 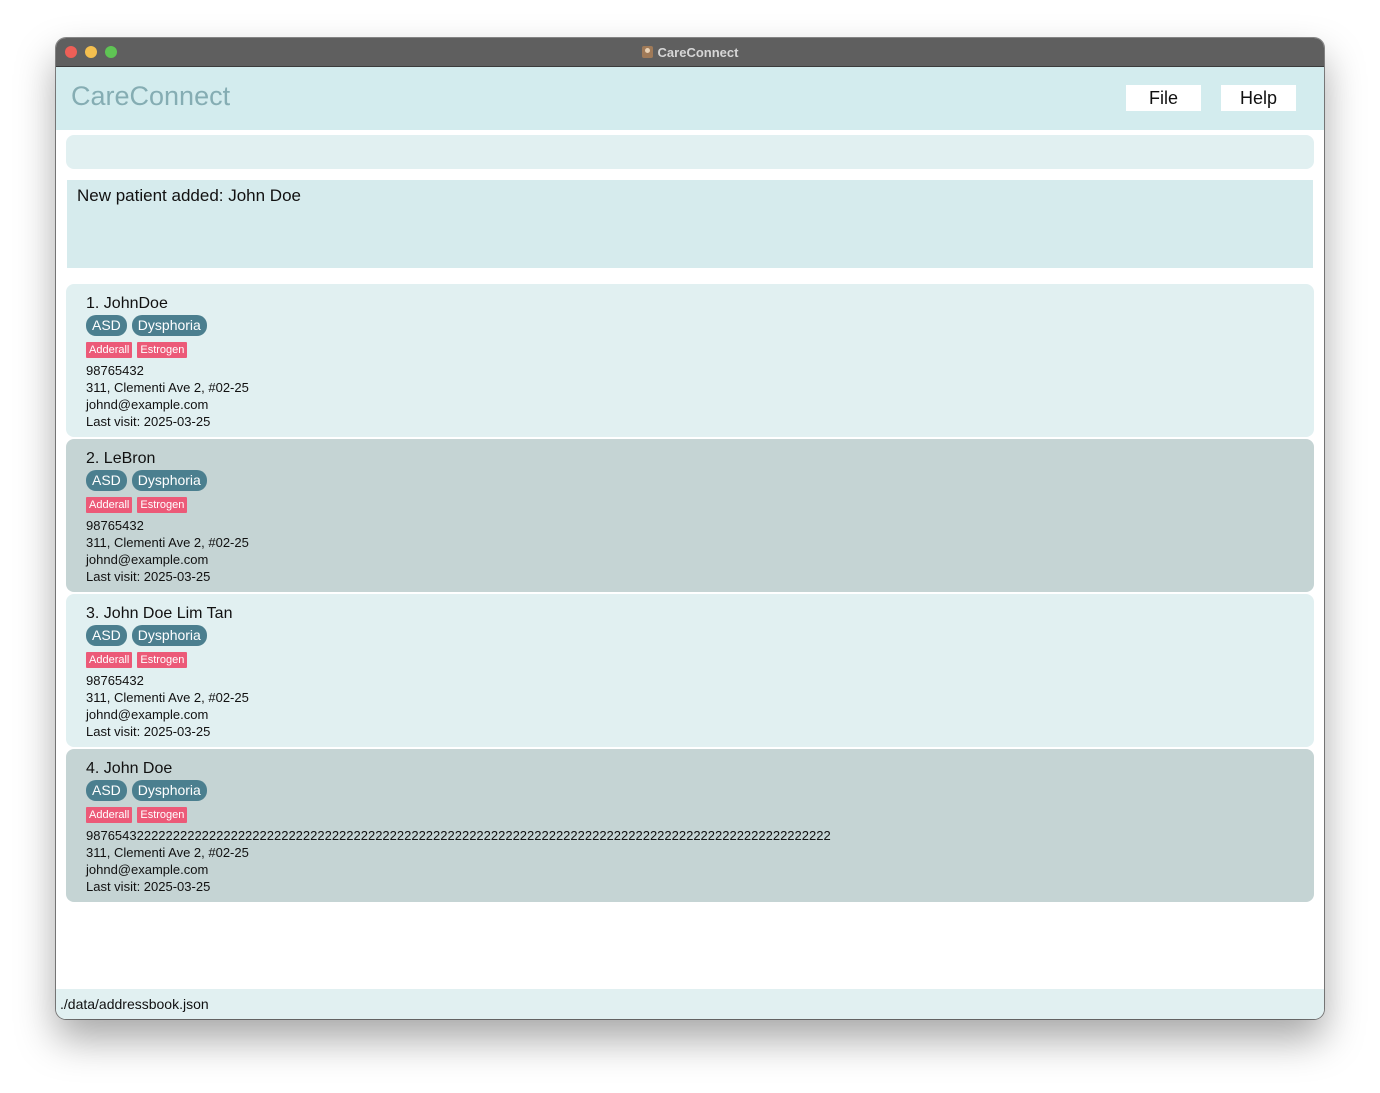 I want to click on command-input, so click(x=690, y=152).